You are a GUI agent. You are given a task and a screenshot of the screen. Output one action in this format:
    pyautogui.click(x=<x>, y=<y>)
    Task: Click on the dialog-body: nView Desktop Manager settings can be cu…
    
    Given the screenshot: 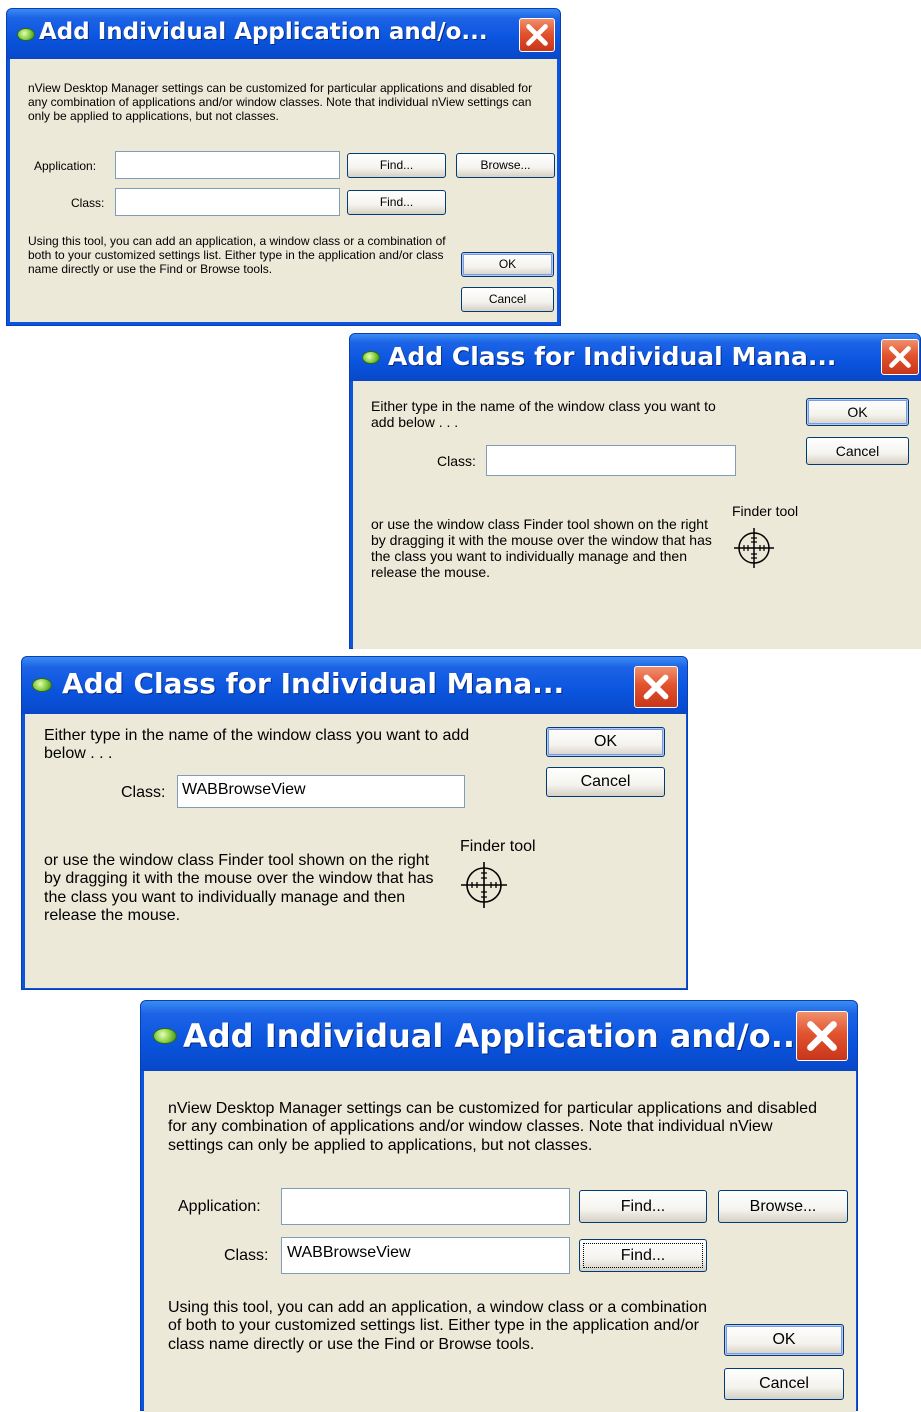 What is the action you would take?
    pyautogui.click(x=283, y=190)
    